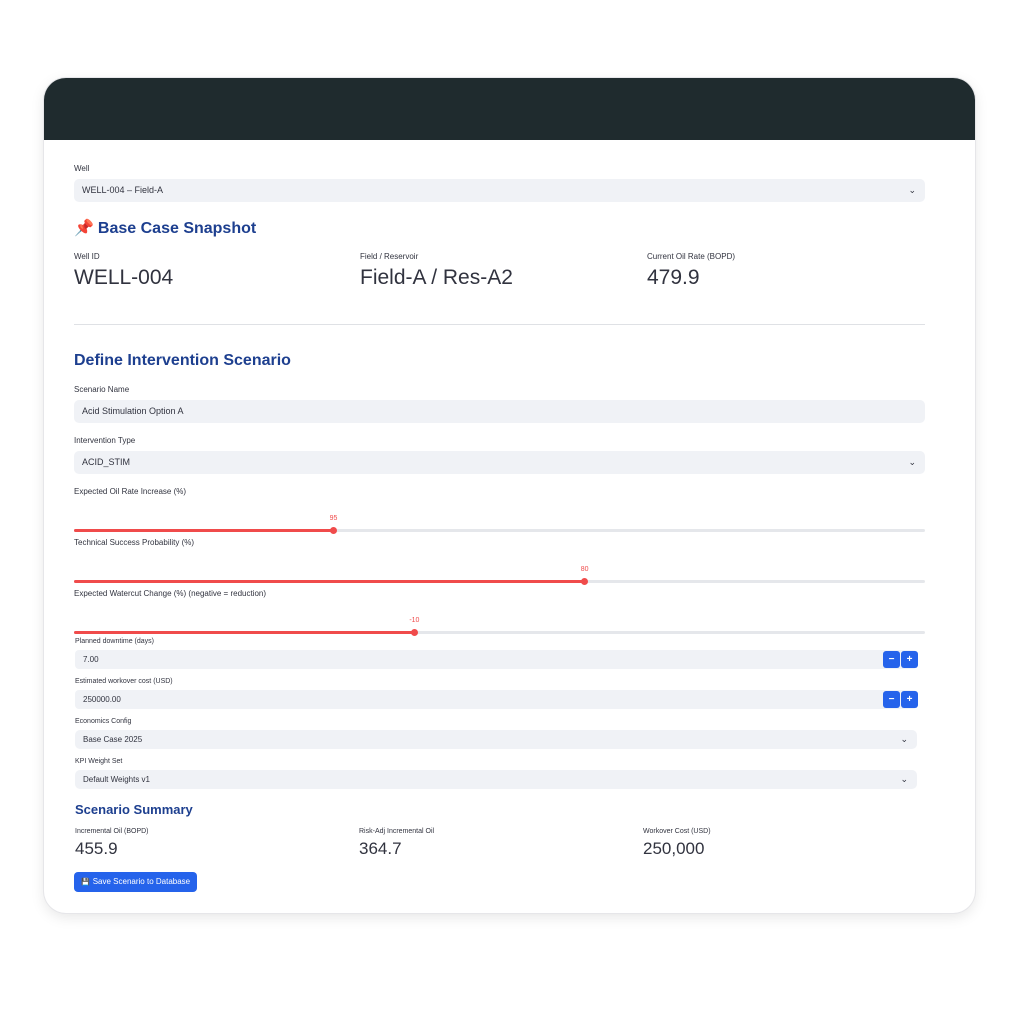 Image resolution: width=1024 pixels, height=1024 pixels. What do you see at coordinates (114, 641) in the screenshot?
I see `downtime-label: Planned downtime (days)` at bounding box center [114, 641].